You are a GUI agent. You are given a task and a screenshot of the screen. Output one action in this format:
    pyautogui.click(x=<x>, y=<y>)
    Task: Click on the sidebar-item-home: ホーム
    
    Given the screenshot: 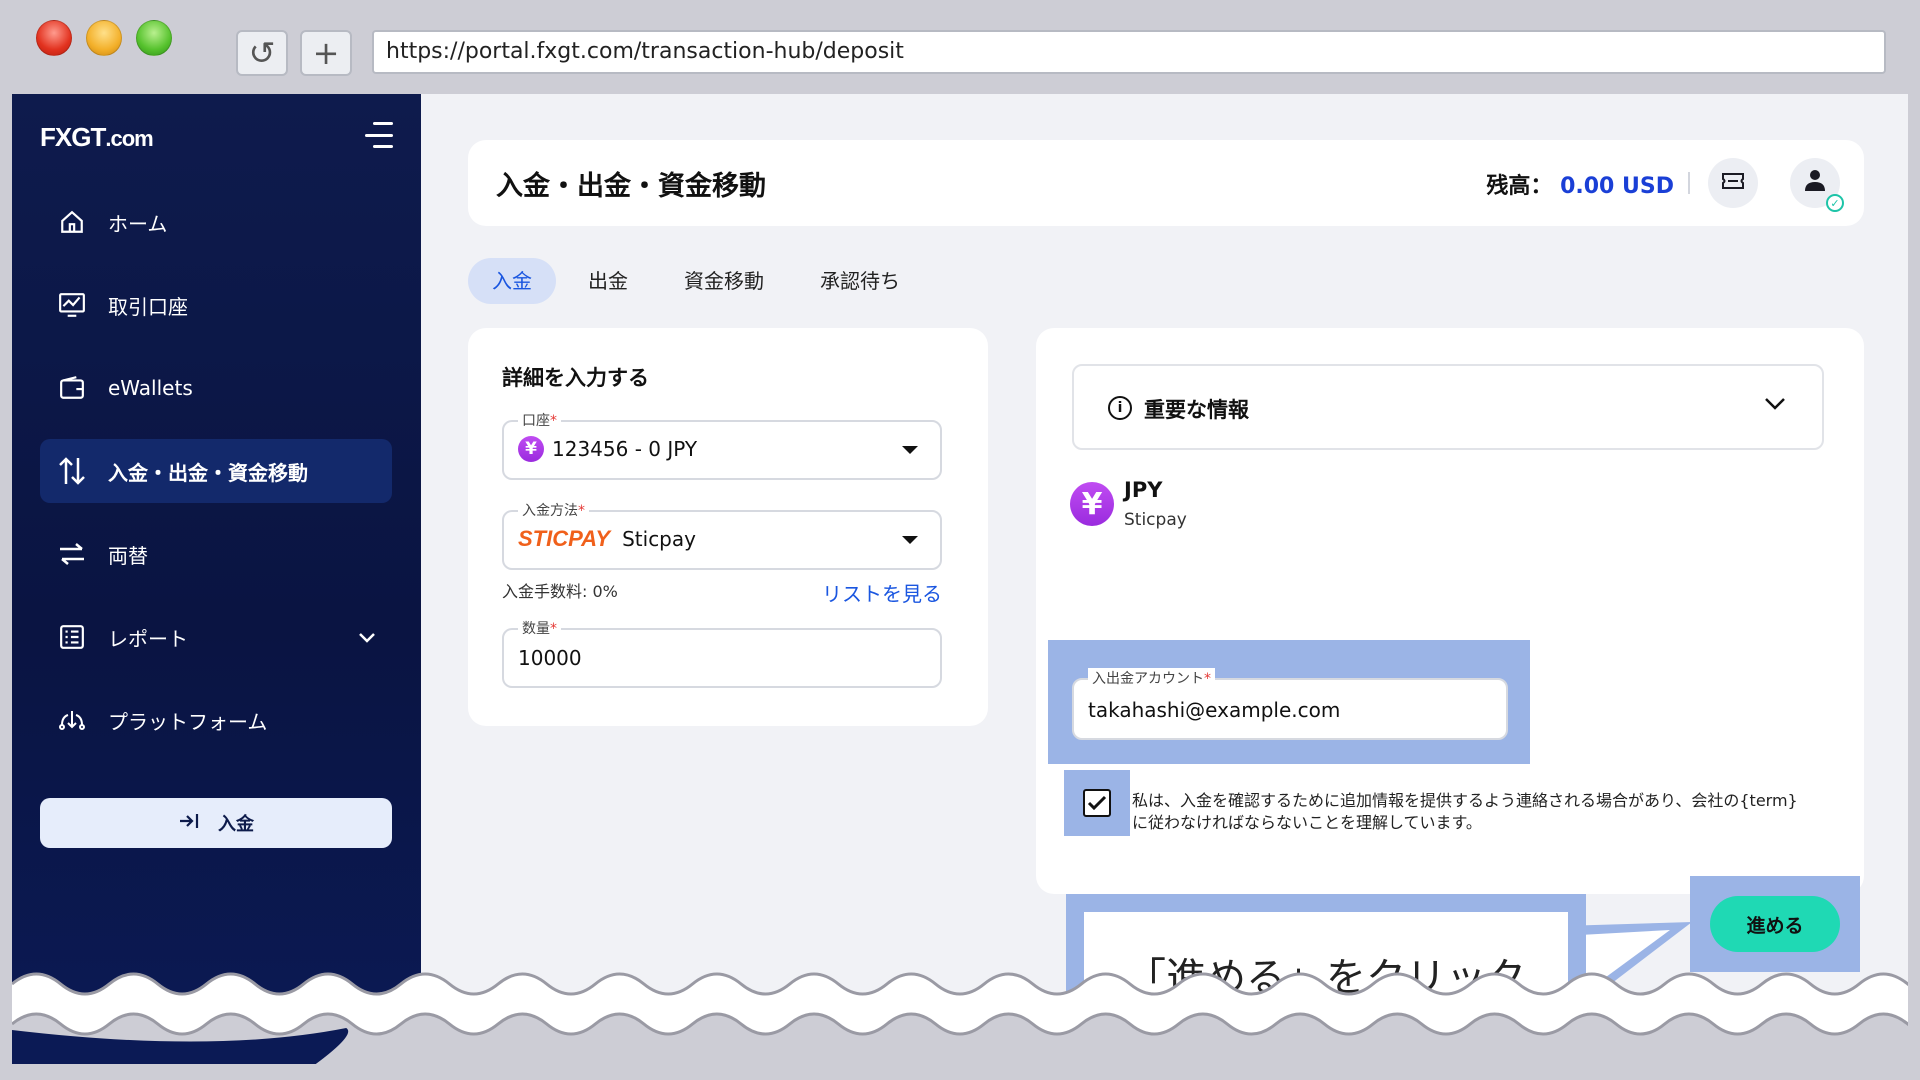 What is the action you would take?
    pyautogui.click(x=216, y=222)
    